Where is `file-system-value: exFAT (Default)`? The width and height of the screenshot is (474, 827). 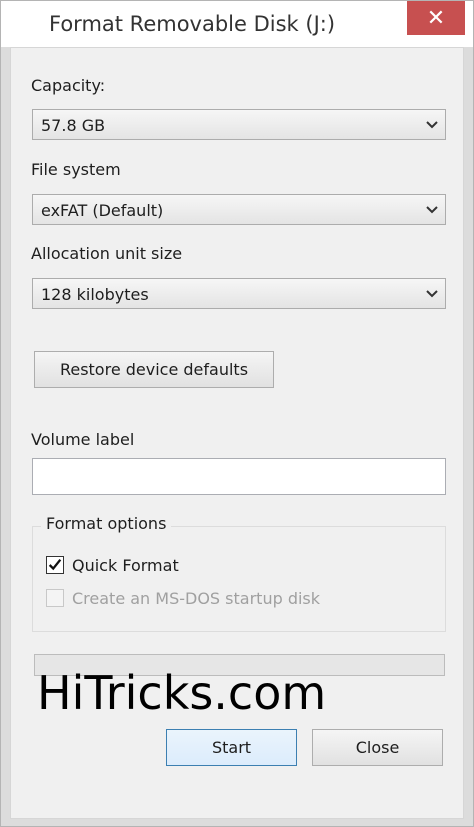 file-system-value: exFAT (Default) is located at coordinates (102, 210).